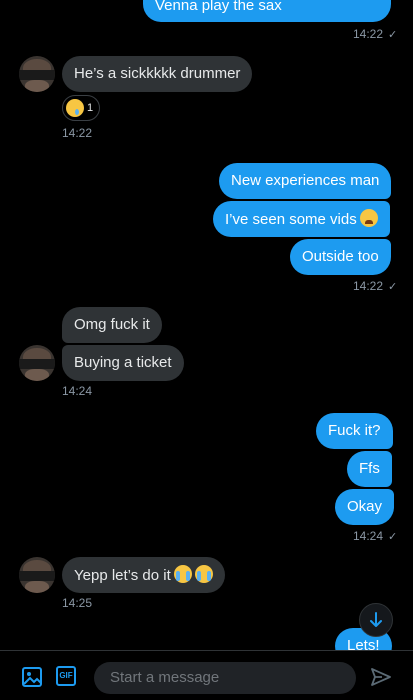 Image resolution: width=413 pixels, height=700 pixels. I want to click on sent-message: New experiences man, so click(305, 181).